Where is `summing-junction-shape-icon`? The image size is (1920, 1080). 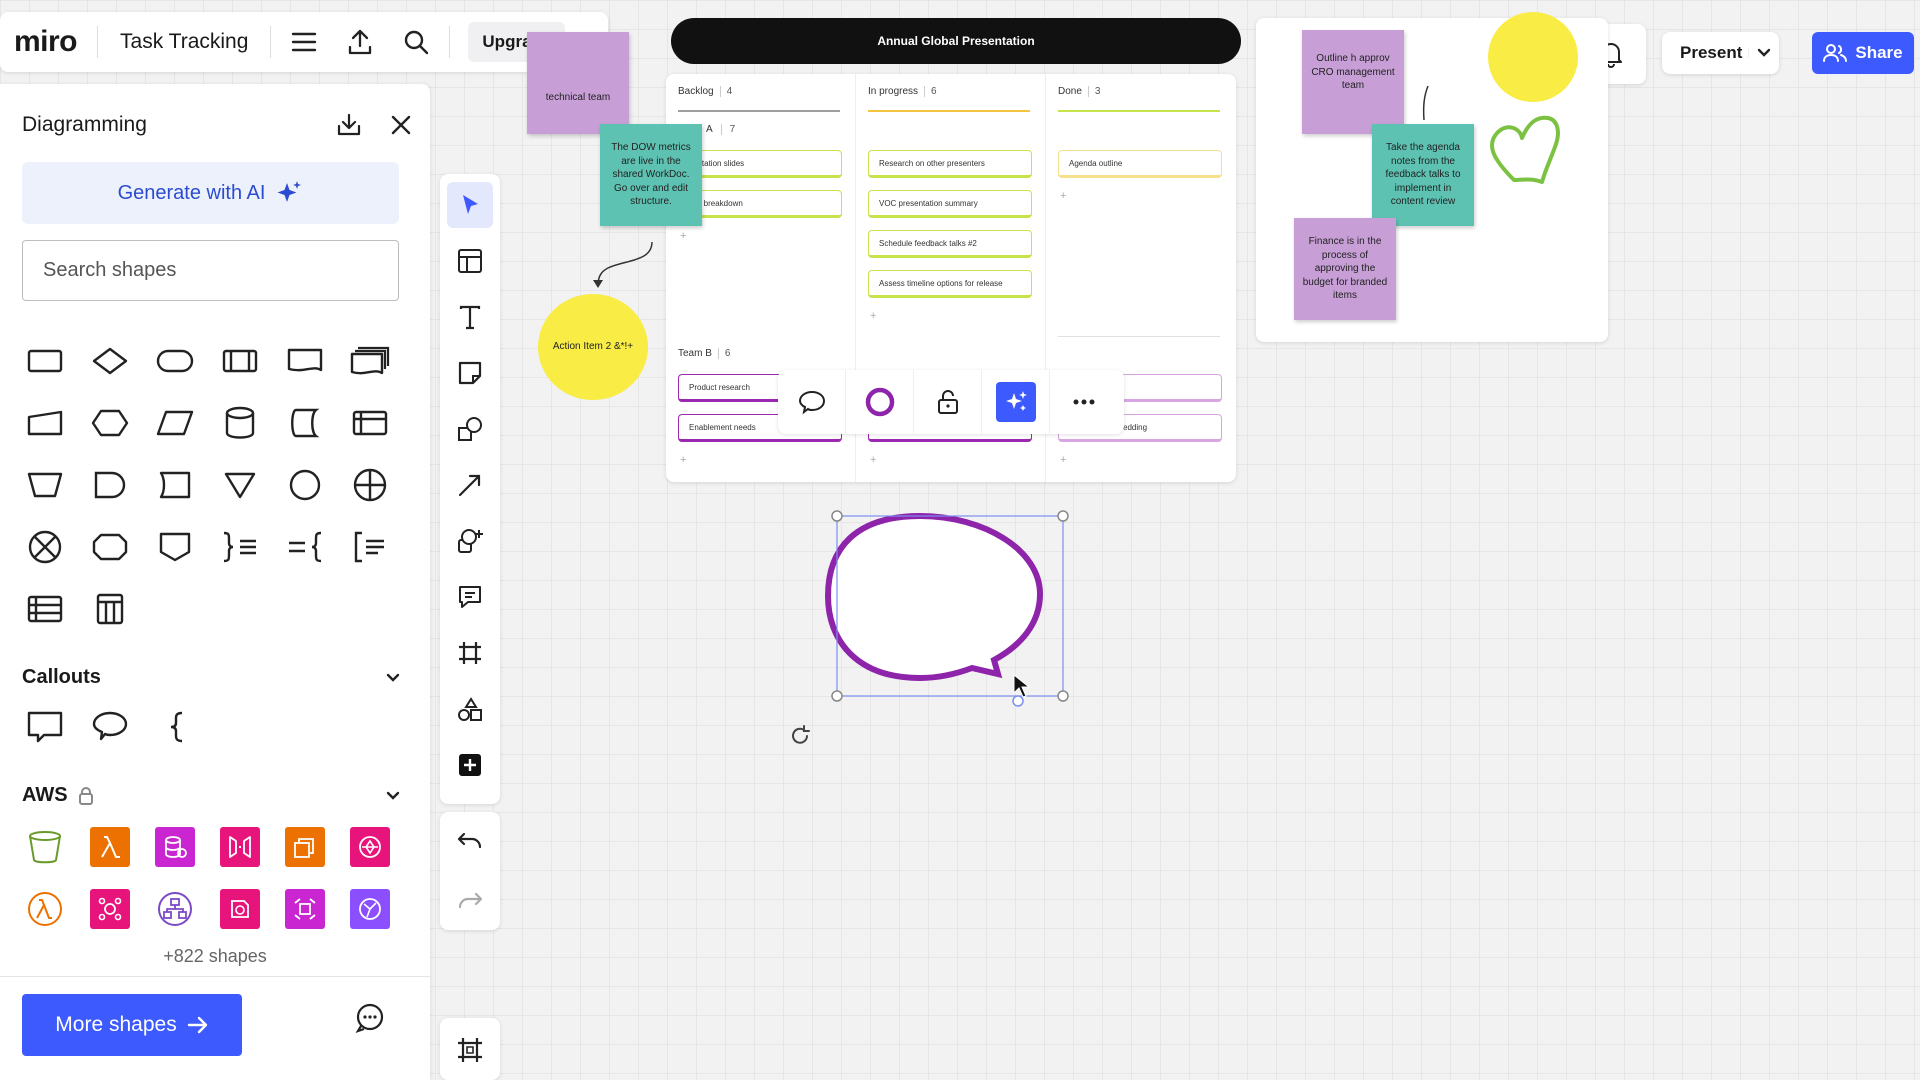
summing-junction-shape-icon is located at coordinates (45, 547).